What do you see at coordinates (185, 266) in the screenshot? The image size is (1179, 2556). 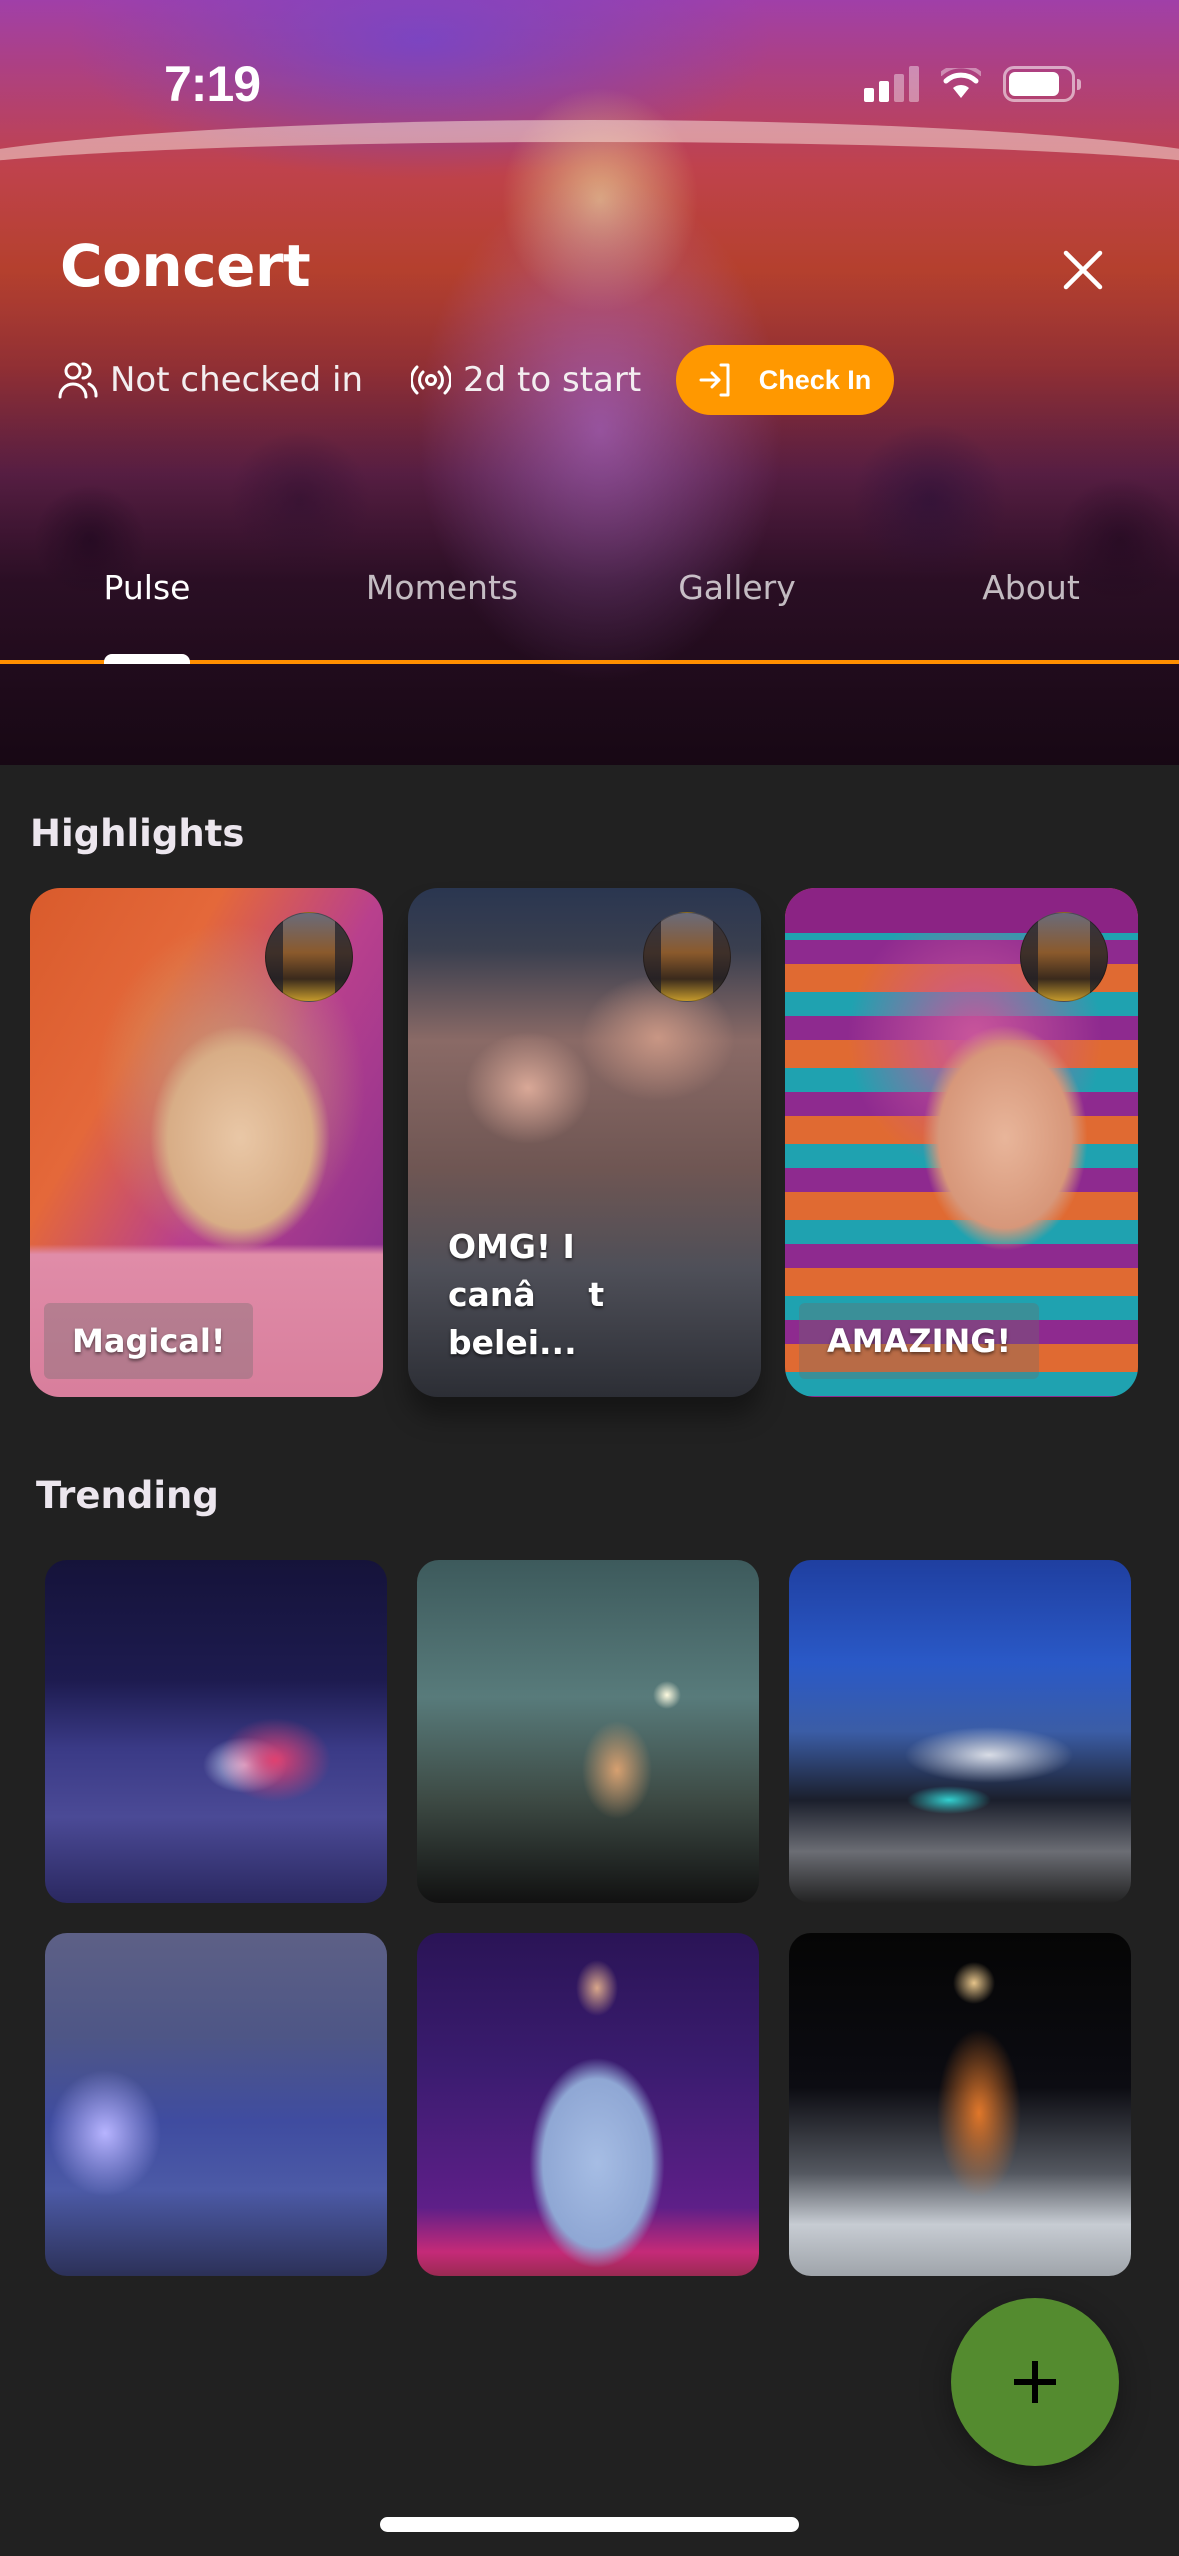 I see `page-title: Concert` at bounding box center [185, 266].